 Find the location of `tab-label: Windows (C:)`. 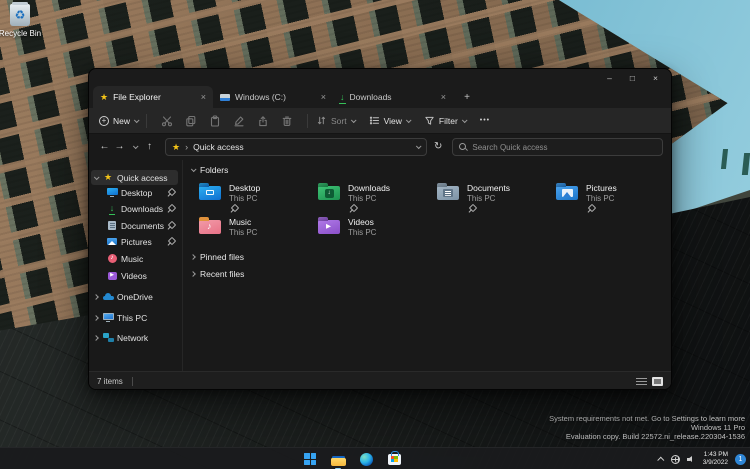

tab-label: Windows (C:) is located at coordinates (261, 97).